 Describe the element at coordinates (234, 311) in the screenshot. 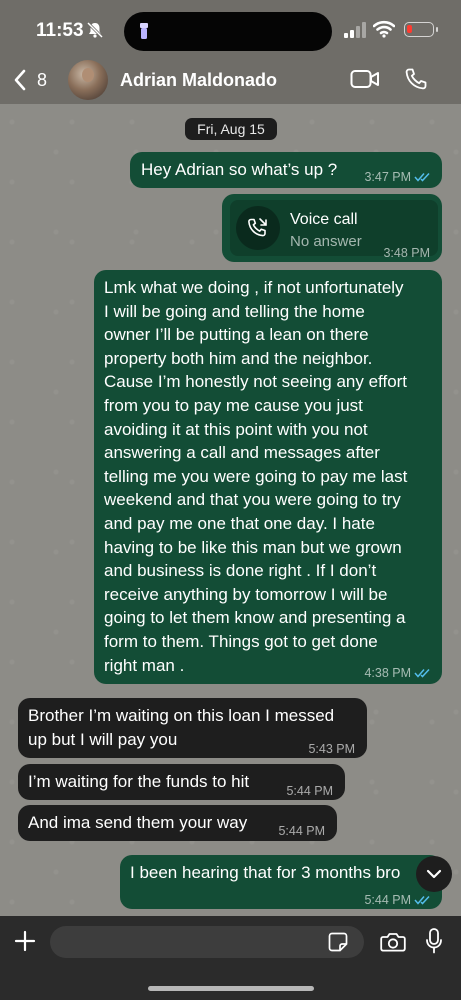

I see `message-line: I will be going and telling the home` at that location.